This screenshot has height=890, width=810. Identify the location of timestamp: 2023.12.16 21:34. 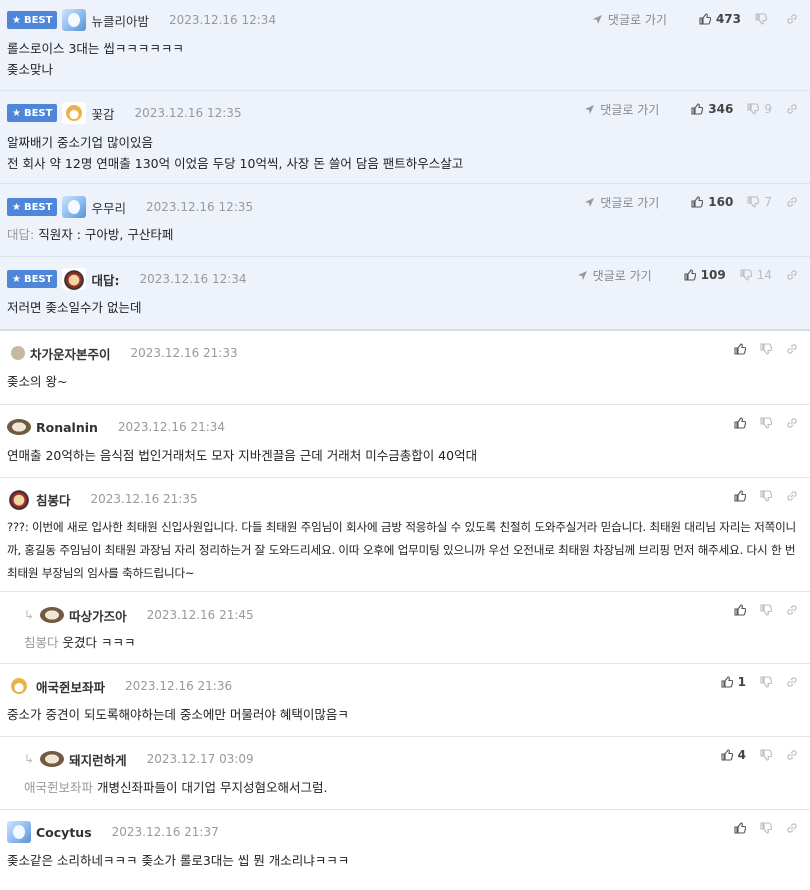
(171, 427).